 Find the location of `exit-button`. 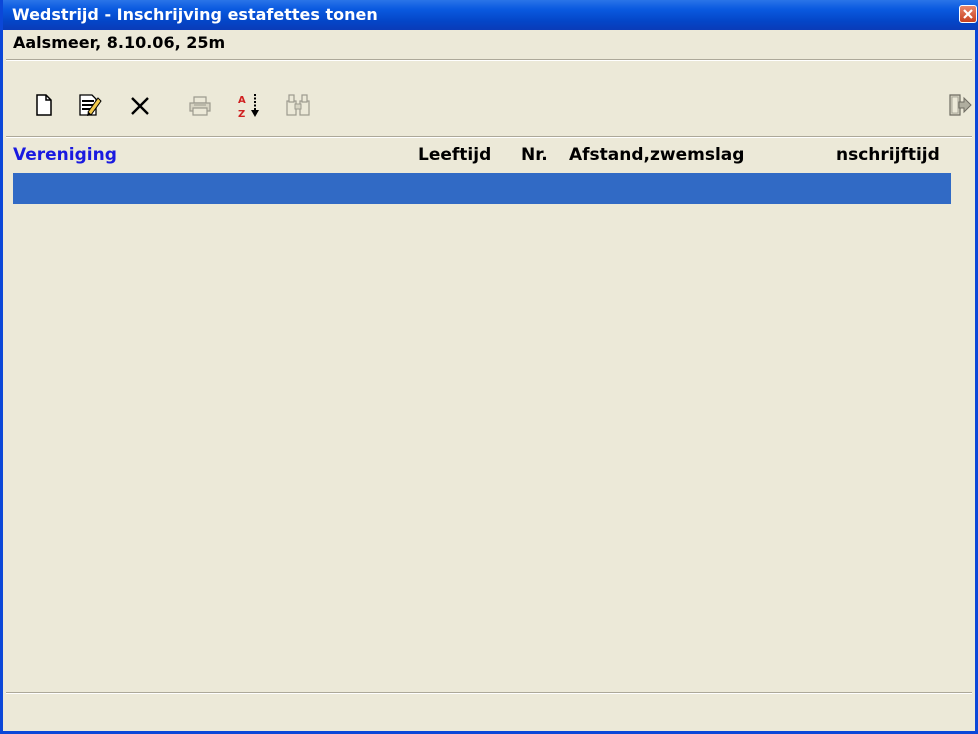

exit-button is located at coordinates (961, 107).